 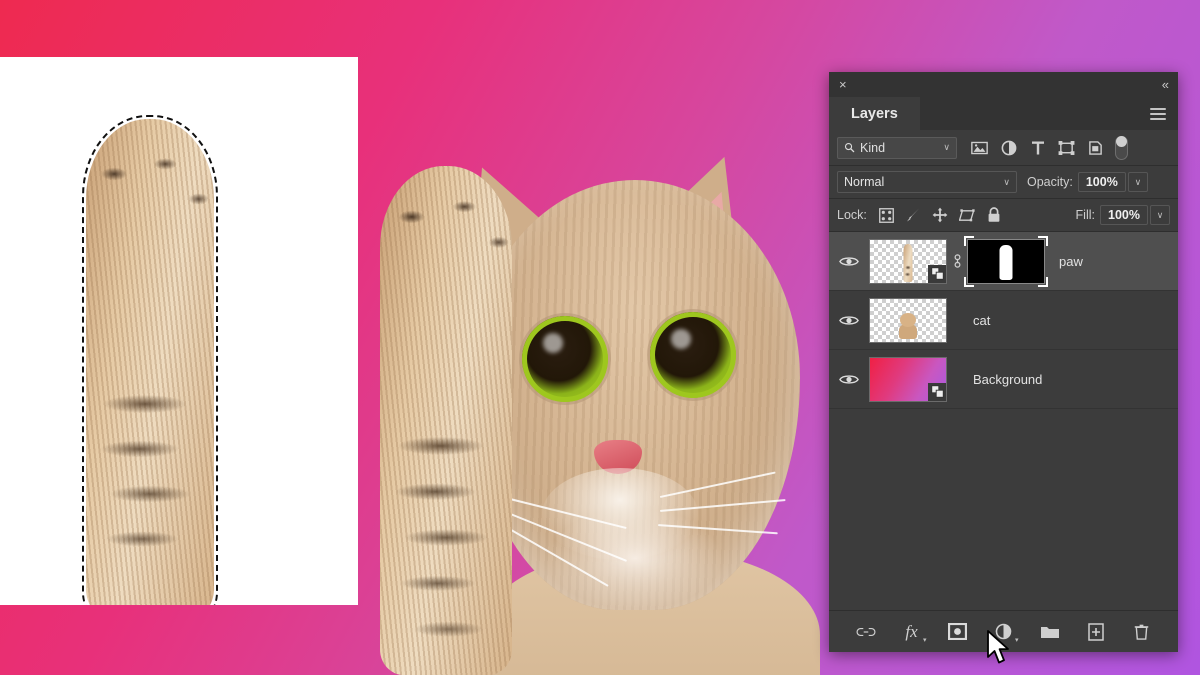 I want to click on hamburger-icon, so click(x=1158, y=114).